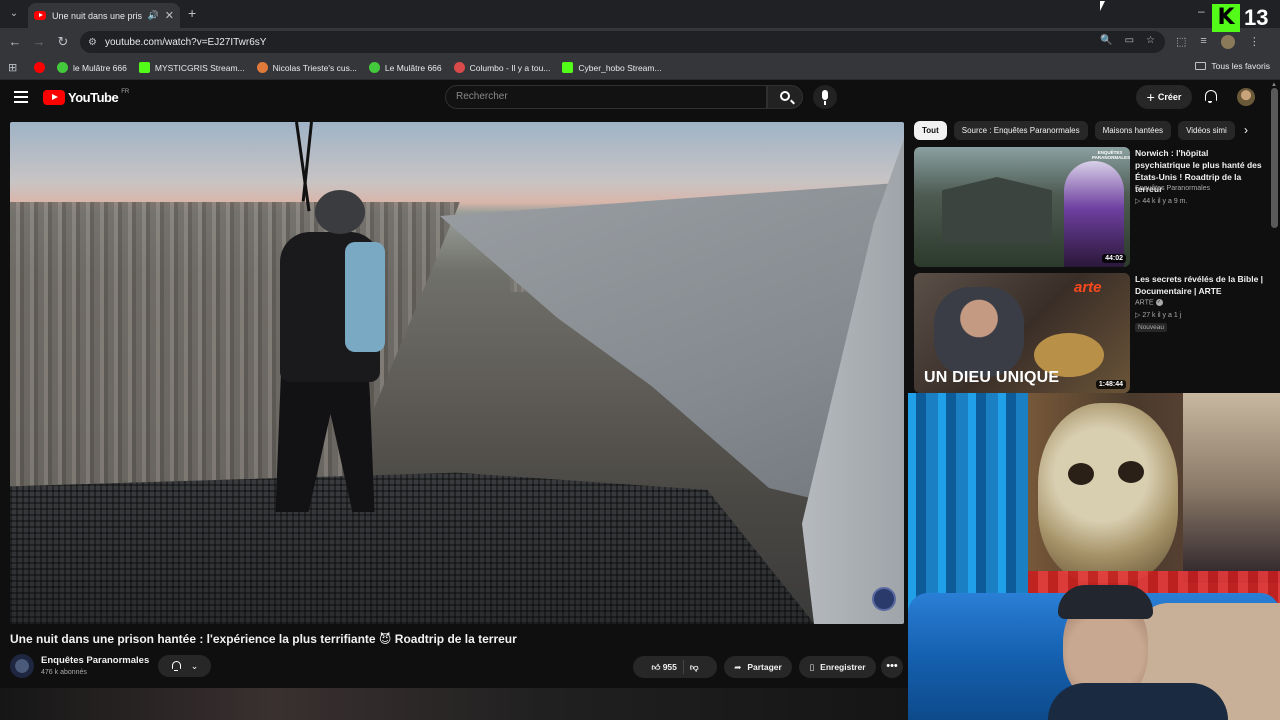 Image resolution: width=1280 pixels, height=720 pixels. I want to click on youtube-favicon-icon, so click(40, 15).